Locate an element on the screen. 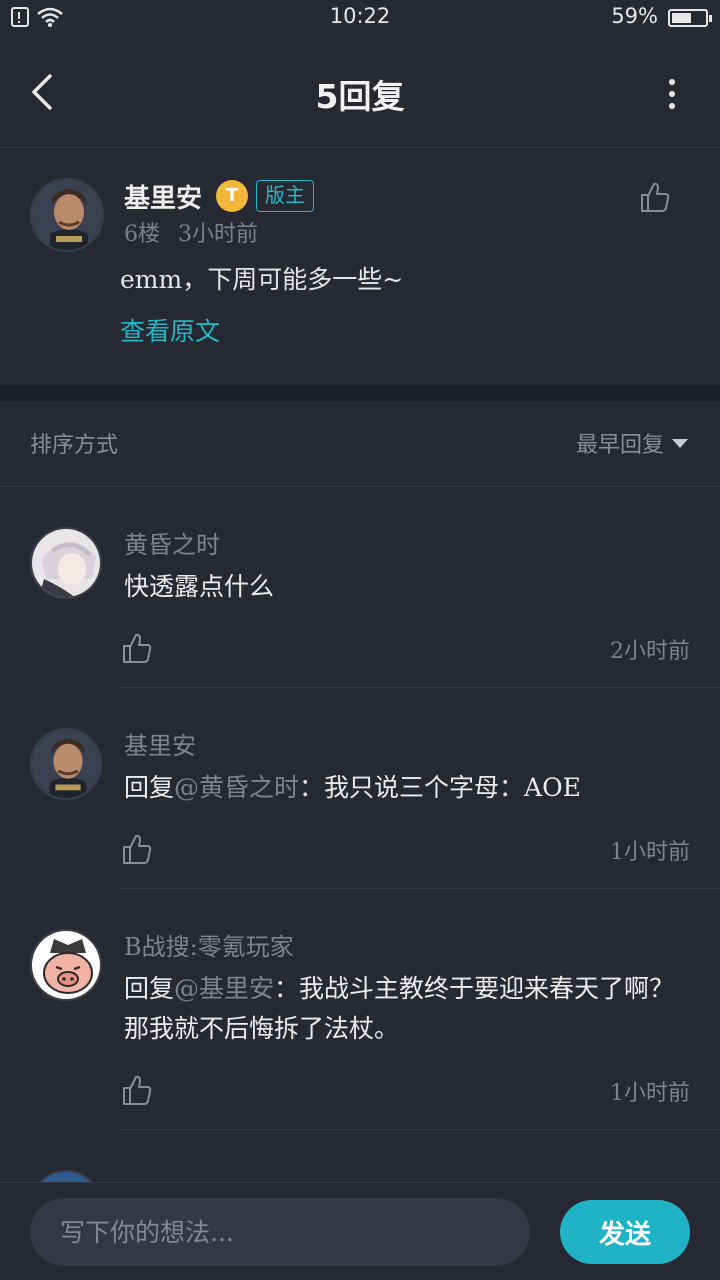 This screenshot has width=720, height=1280. battery-icon is located at coordinates (690, 18).